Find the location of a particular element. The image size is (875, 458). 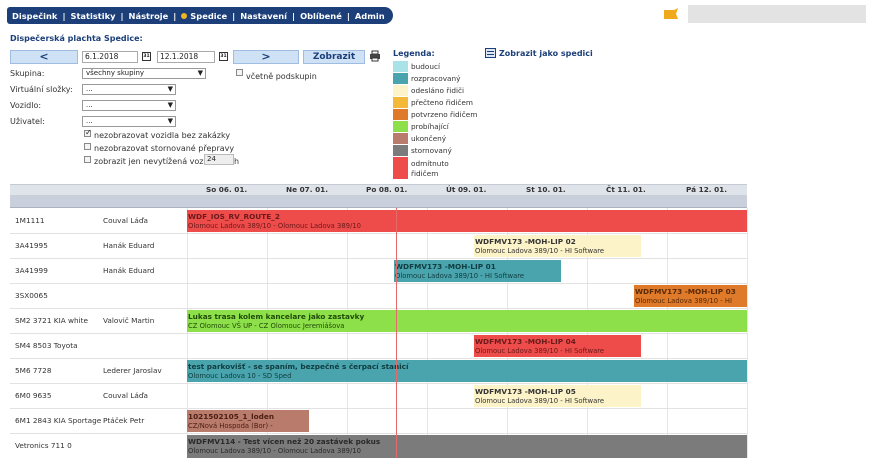

legend-label: ukončený is located at coordinates (429, 138).